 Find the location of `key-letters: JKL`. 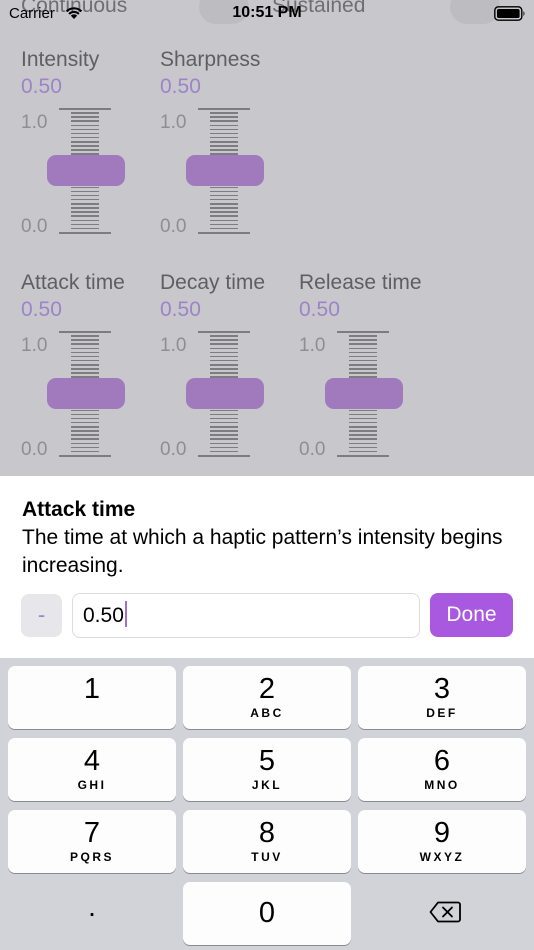

key-letters: JKL is located at coordinates (267, 785).